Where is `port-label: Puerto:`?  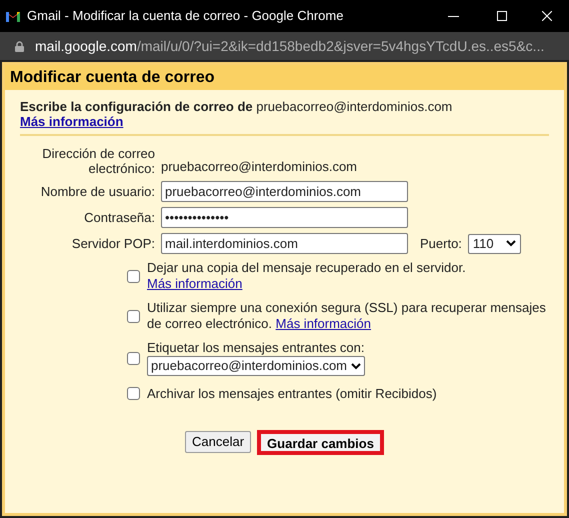
port-label: Puerto: is located at coordinates (441, 243).